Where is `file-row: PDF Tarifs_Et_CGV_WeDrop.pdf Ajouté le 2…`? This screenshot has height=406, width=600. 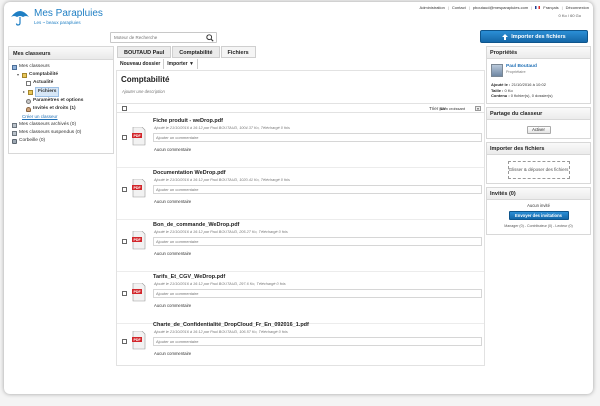 file-row: PDF Tarifs_Et_CGV_WeDrop.pdf Ajouté le 2… is located at coordinates (300, 298).